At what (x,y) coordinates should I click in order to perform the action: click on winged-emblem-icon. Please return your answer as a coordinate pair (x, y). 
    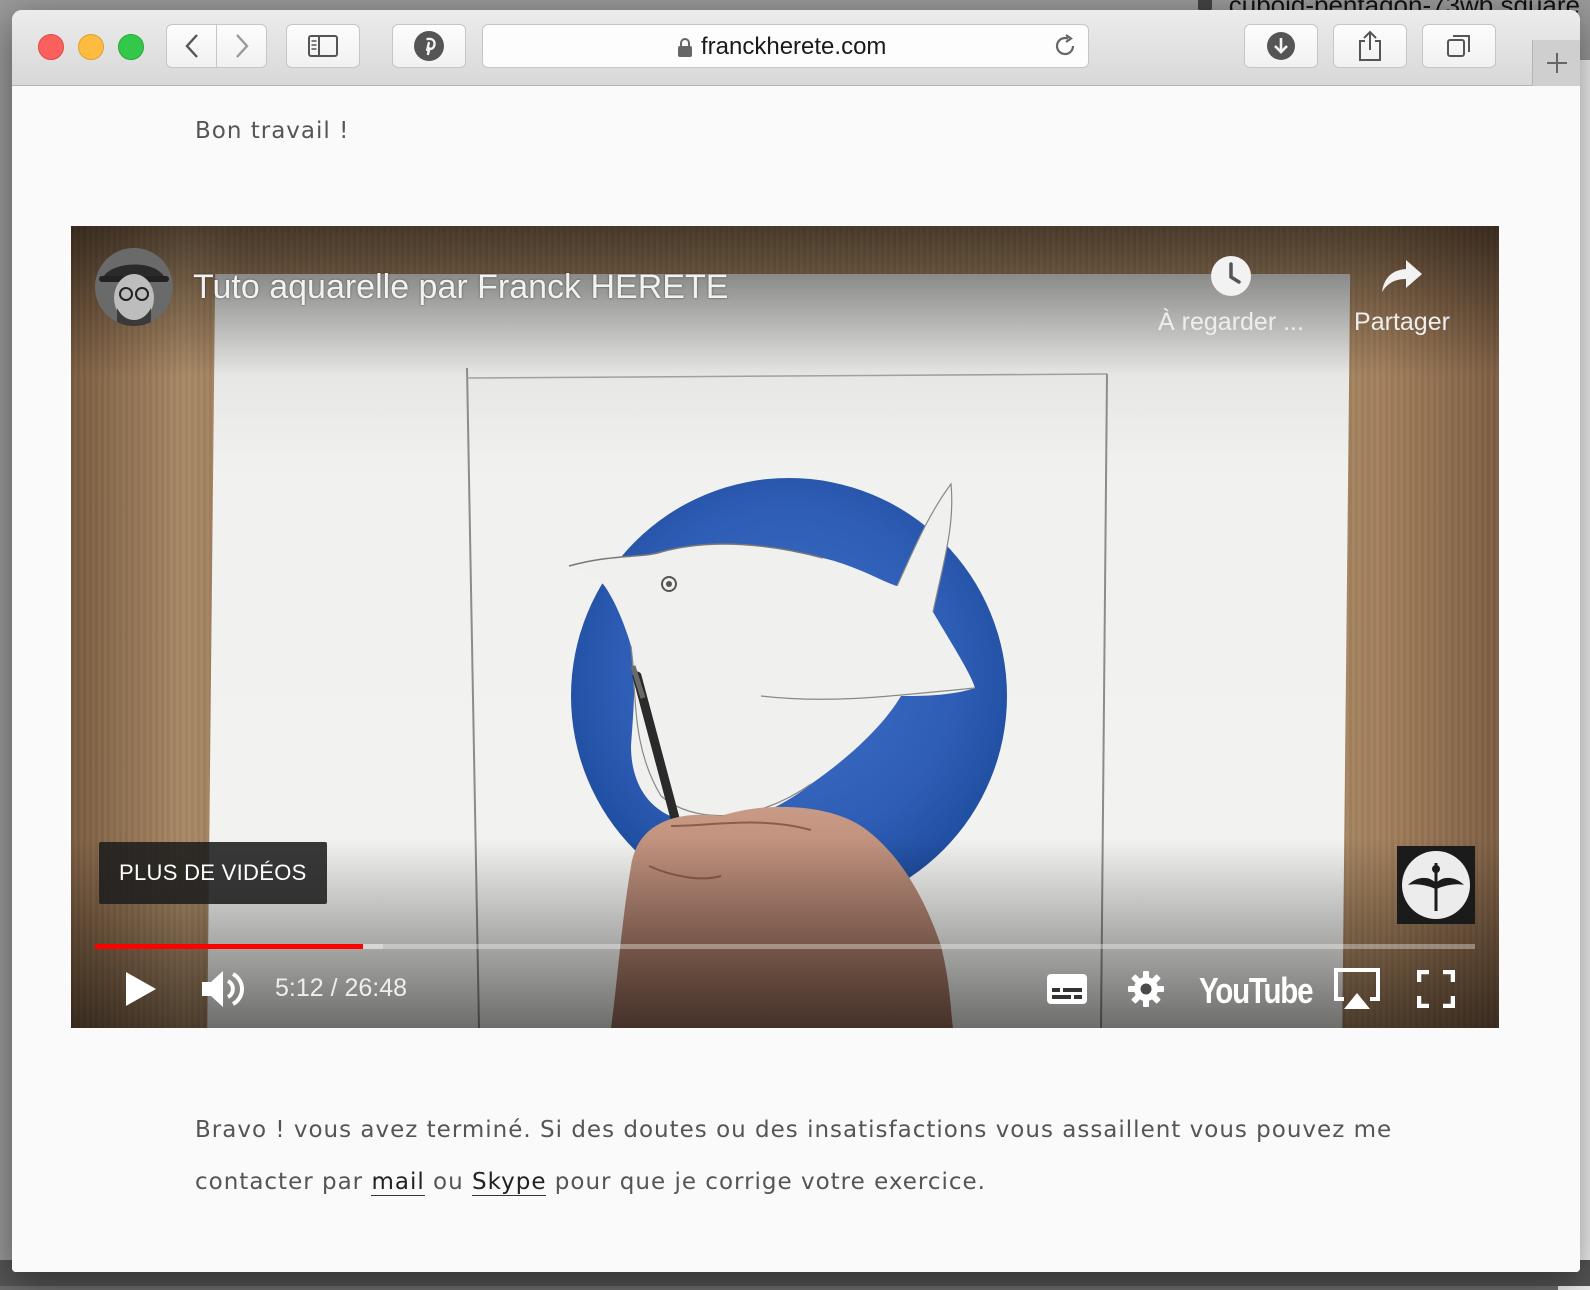
    Looking at the image, I should click on (1436, 885).